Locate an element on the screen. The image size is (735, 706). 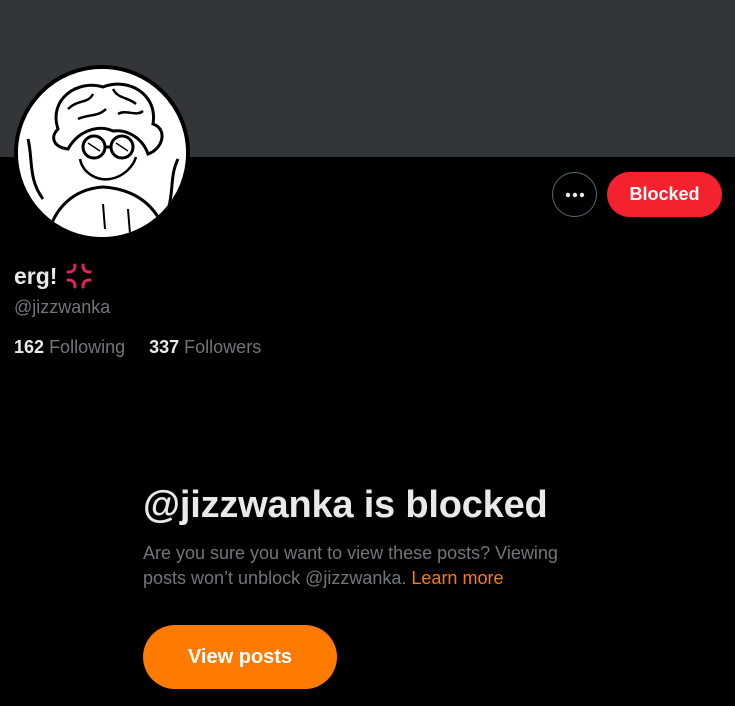
learn-more-link: Learn more is located at coordinates (457, 578).